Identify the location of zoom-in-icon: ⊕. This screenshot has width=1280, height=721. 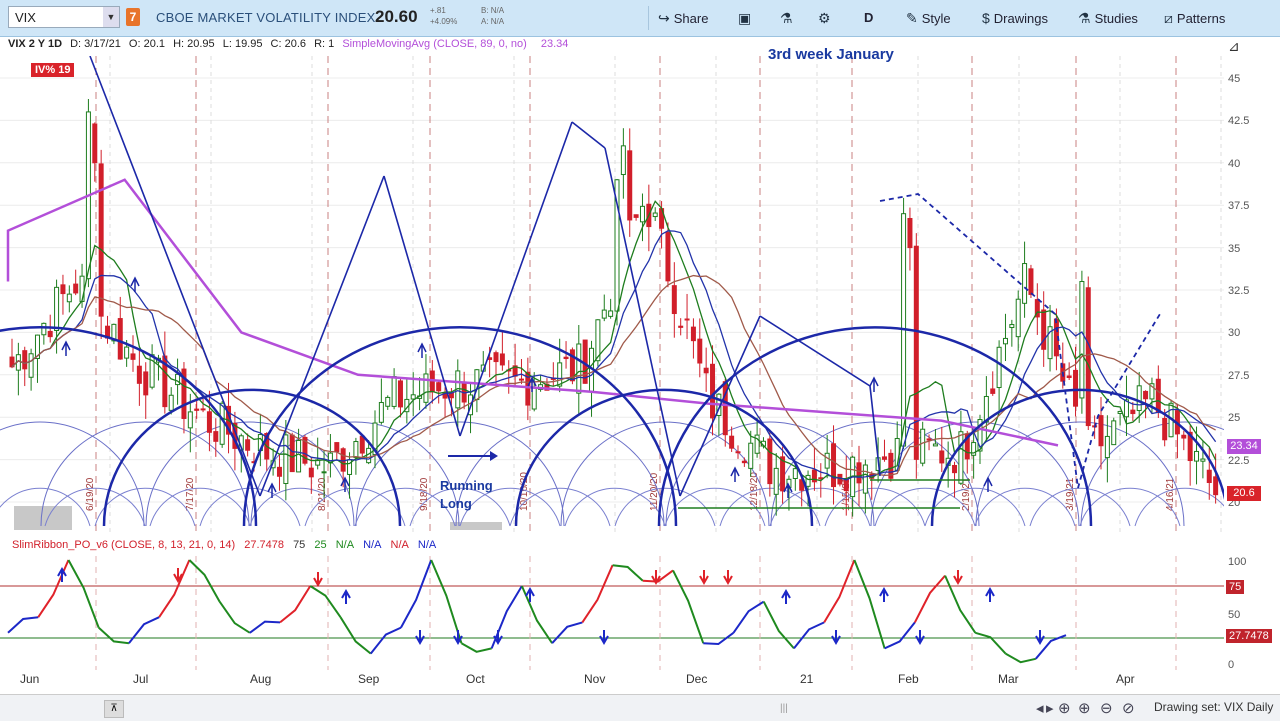
(1084, 708).